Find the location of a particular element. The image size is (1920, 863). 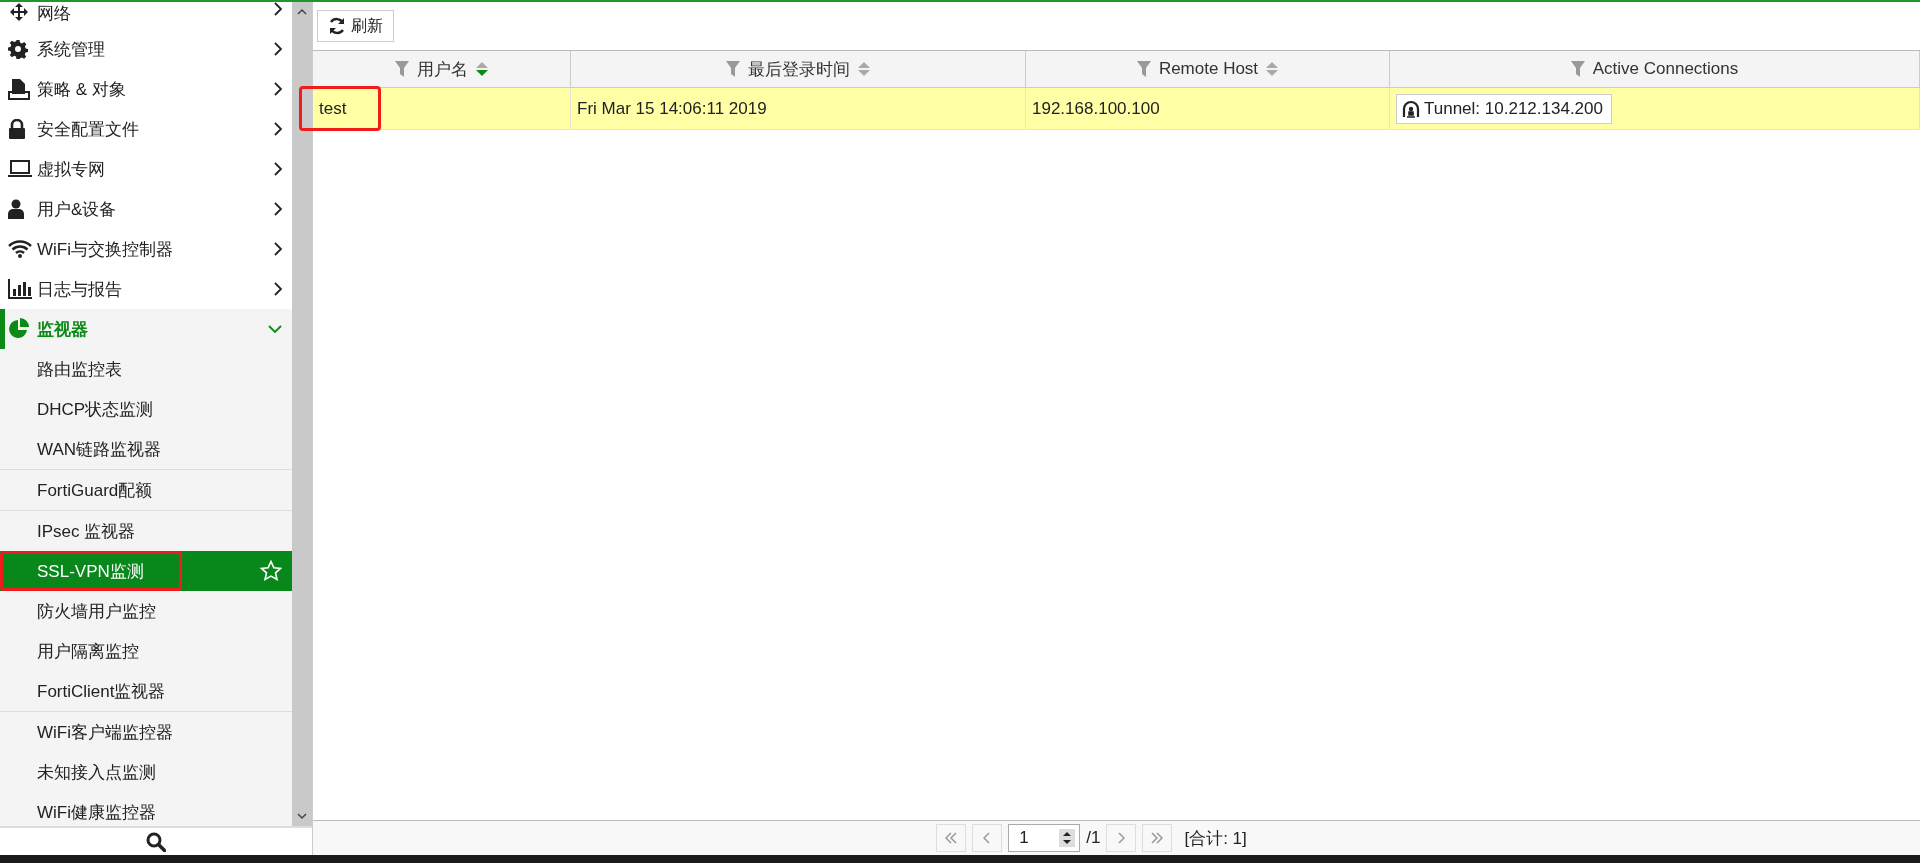

column-header: 用户名 is located at coordinates (442, 69).